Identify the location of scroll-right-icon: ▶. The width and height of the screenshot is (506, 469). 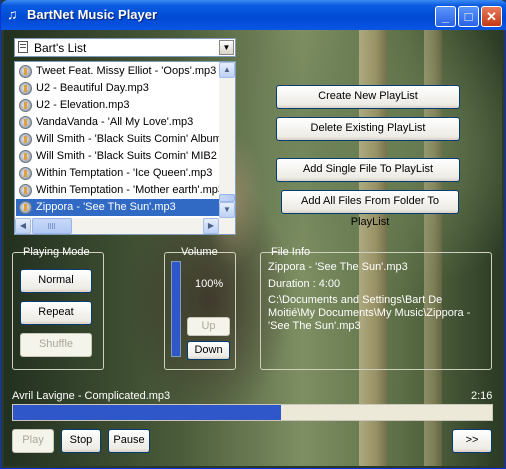
(211, 225).